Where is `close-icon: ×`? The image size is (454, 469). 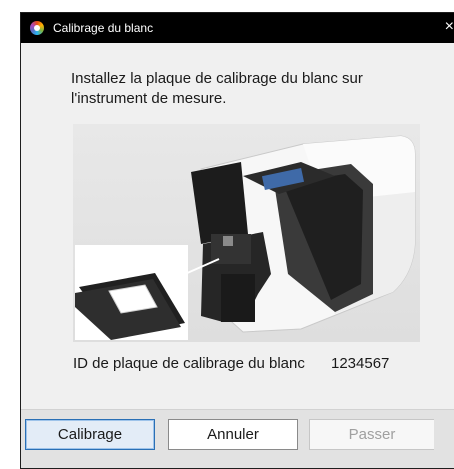
close-icon: × is located at coordinates (448, 27).